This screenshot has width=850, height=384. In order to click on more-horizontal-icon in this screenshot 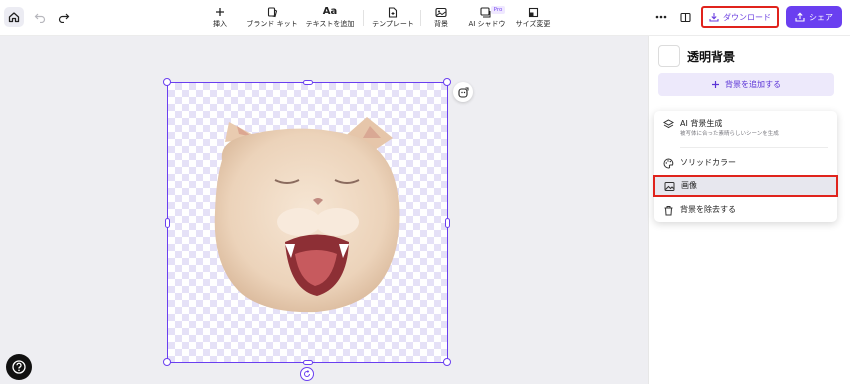, I will do `click(661, 17)`.